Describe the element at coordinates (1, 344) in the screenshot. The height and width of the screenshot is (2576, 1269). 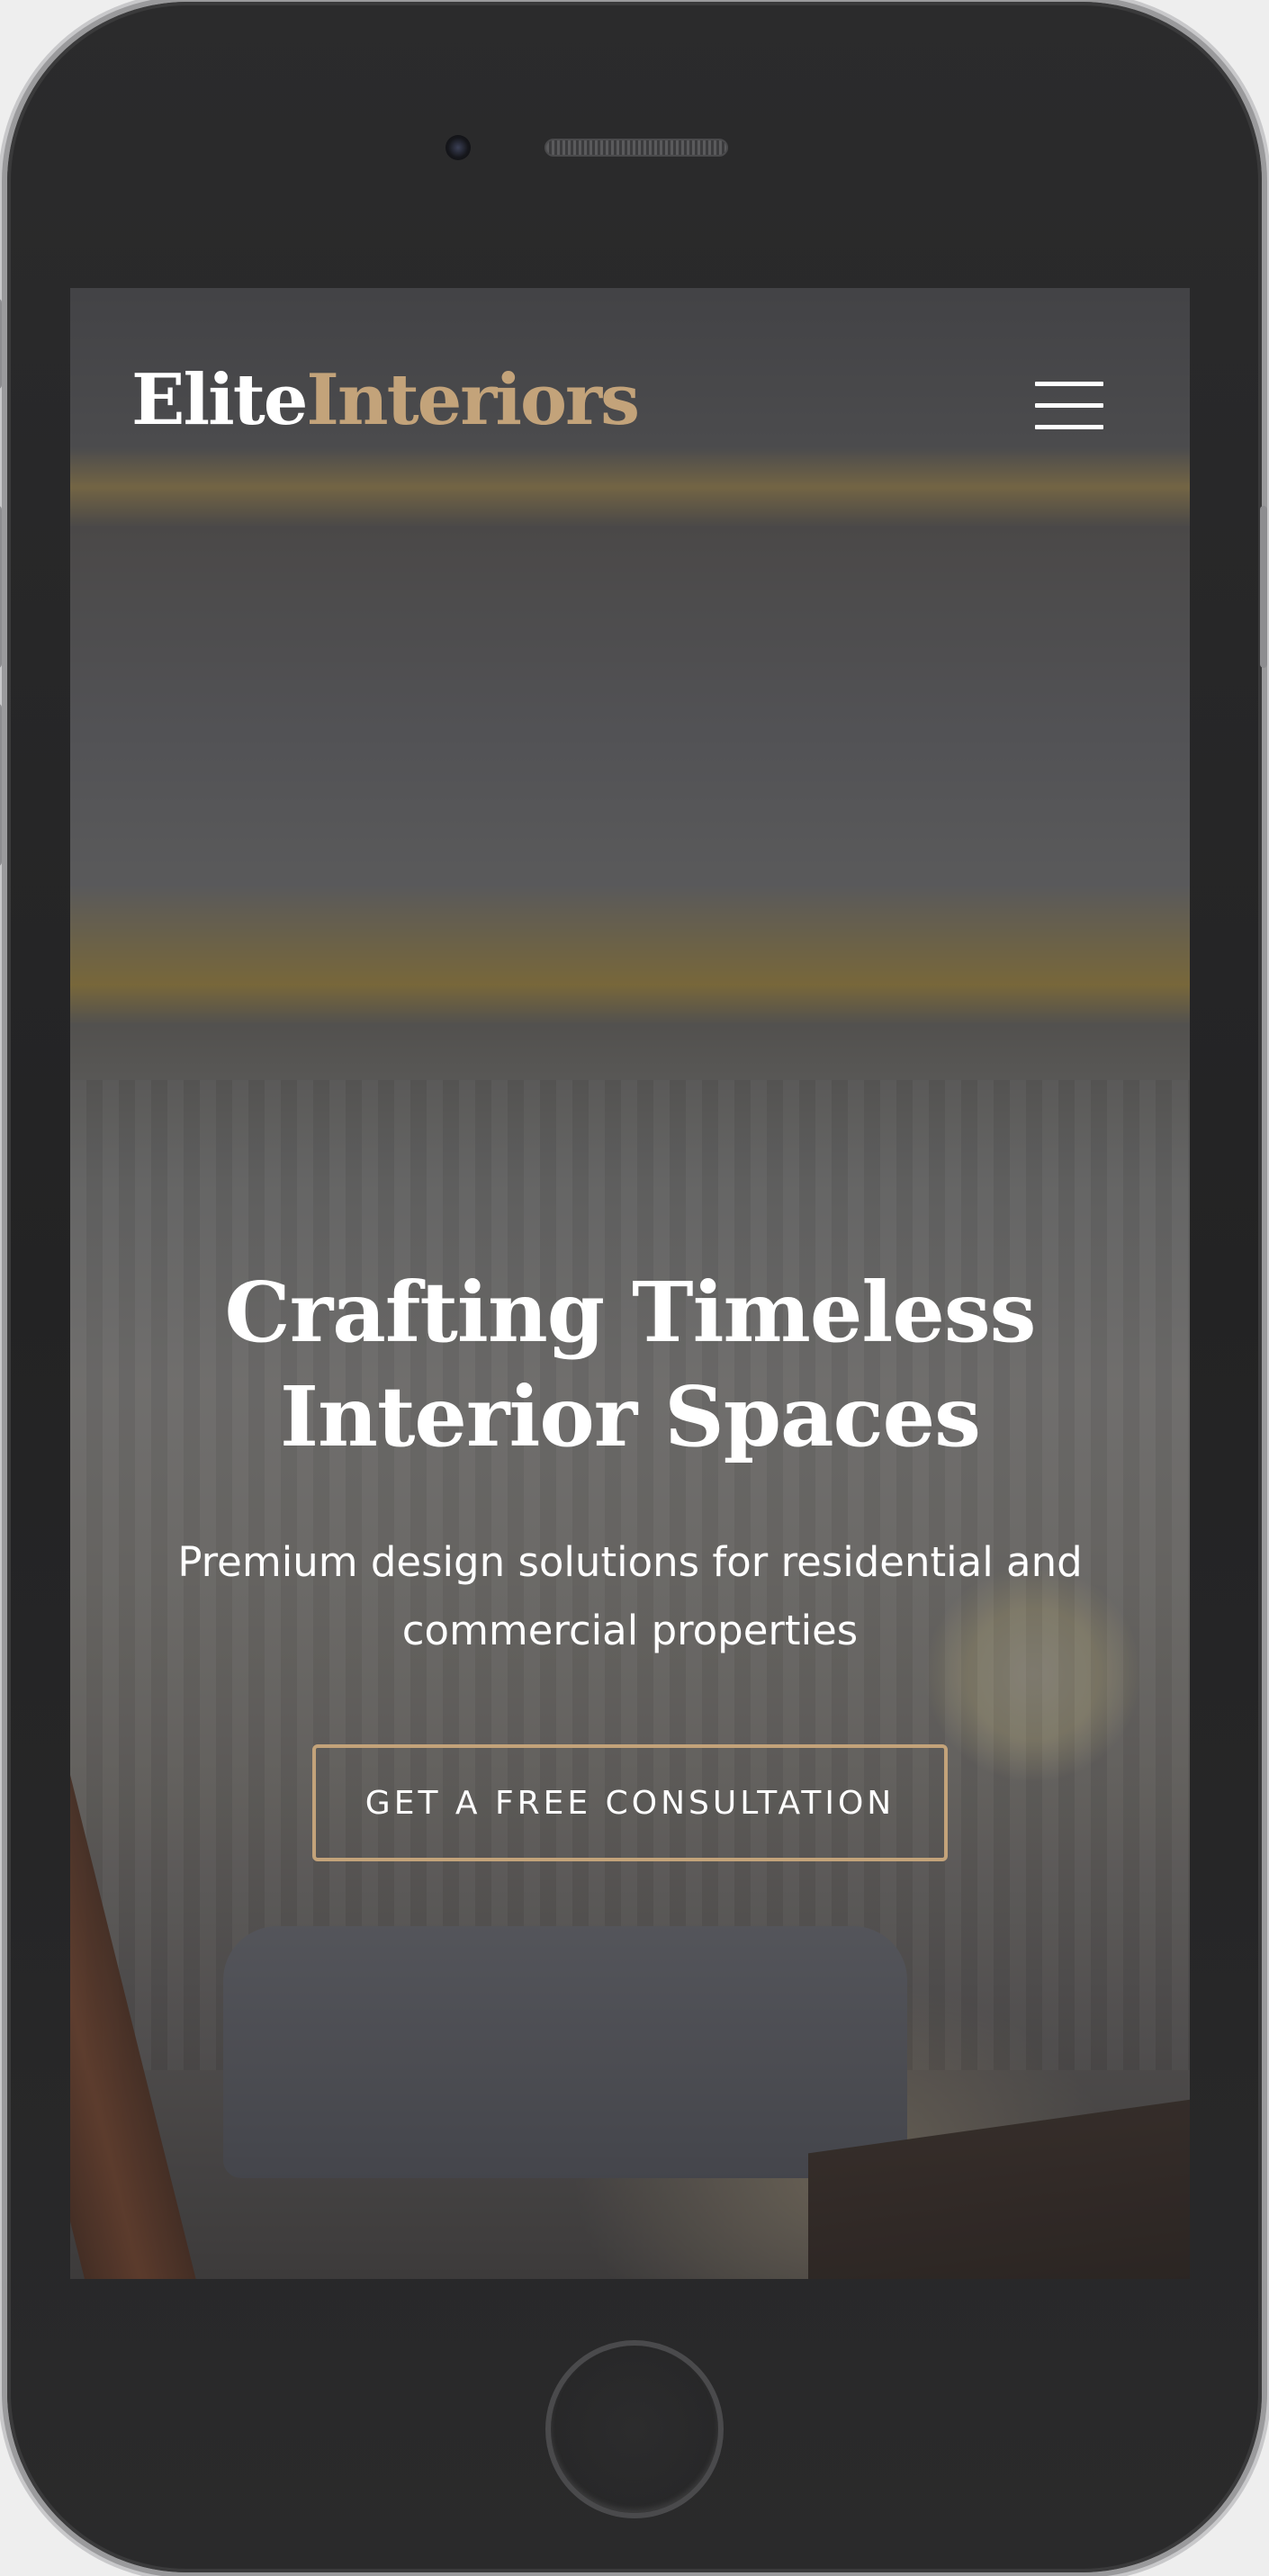
I see `mute-switch` at that location.